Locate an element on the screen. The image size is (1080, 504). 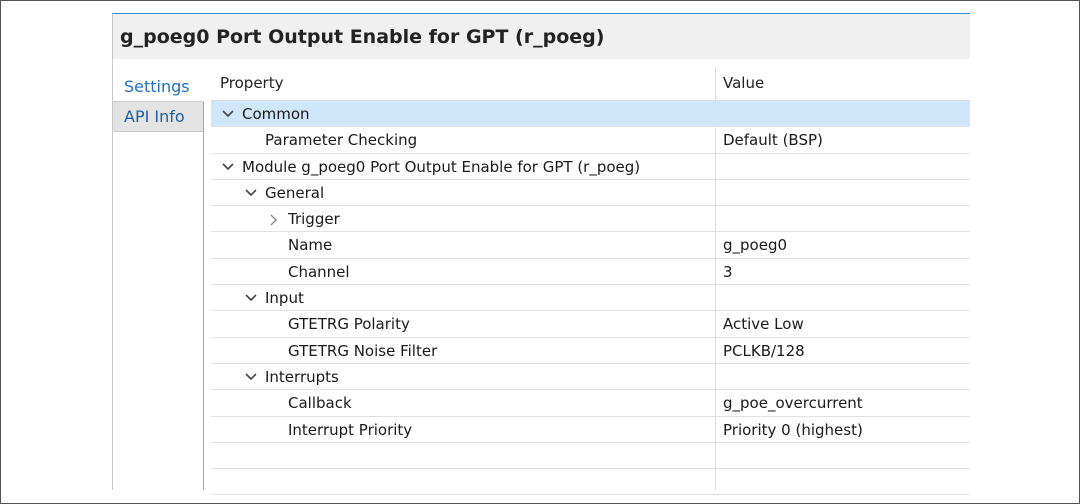
property-cell: Input is located at coordinates (273, 298).